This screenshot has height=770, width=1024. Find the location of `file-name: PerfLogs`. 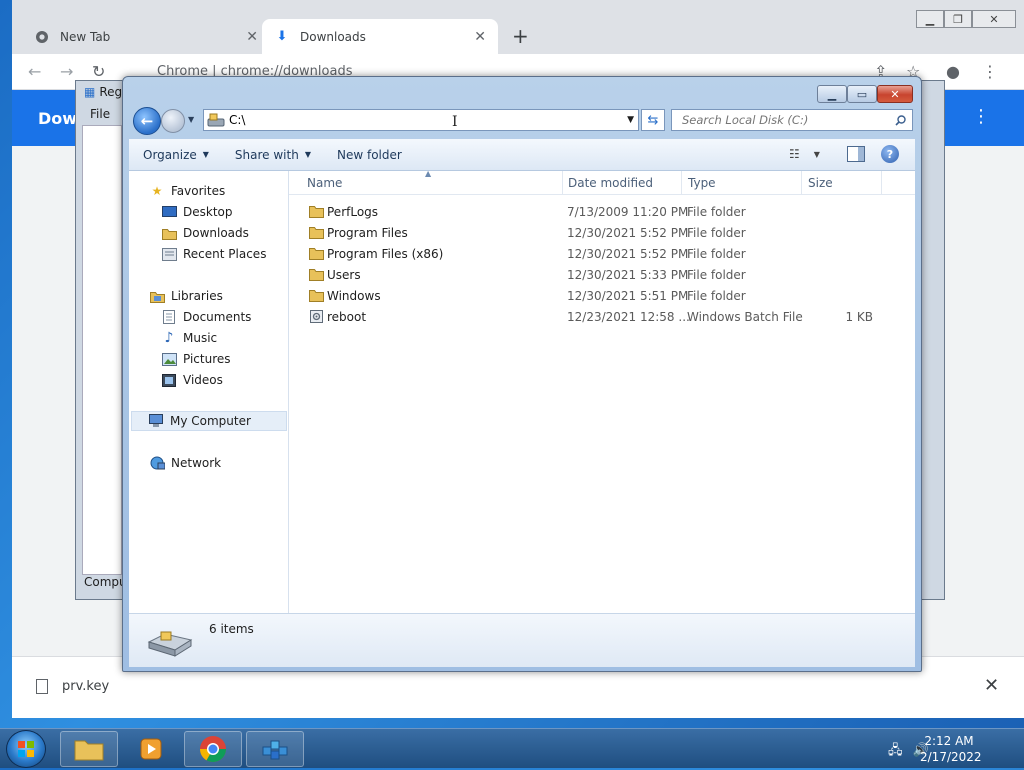

file-name: PerfLogs is located at coordinates (353, 212).